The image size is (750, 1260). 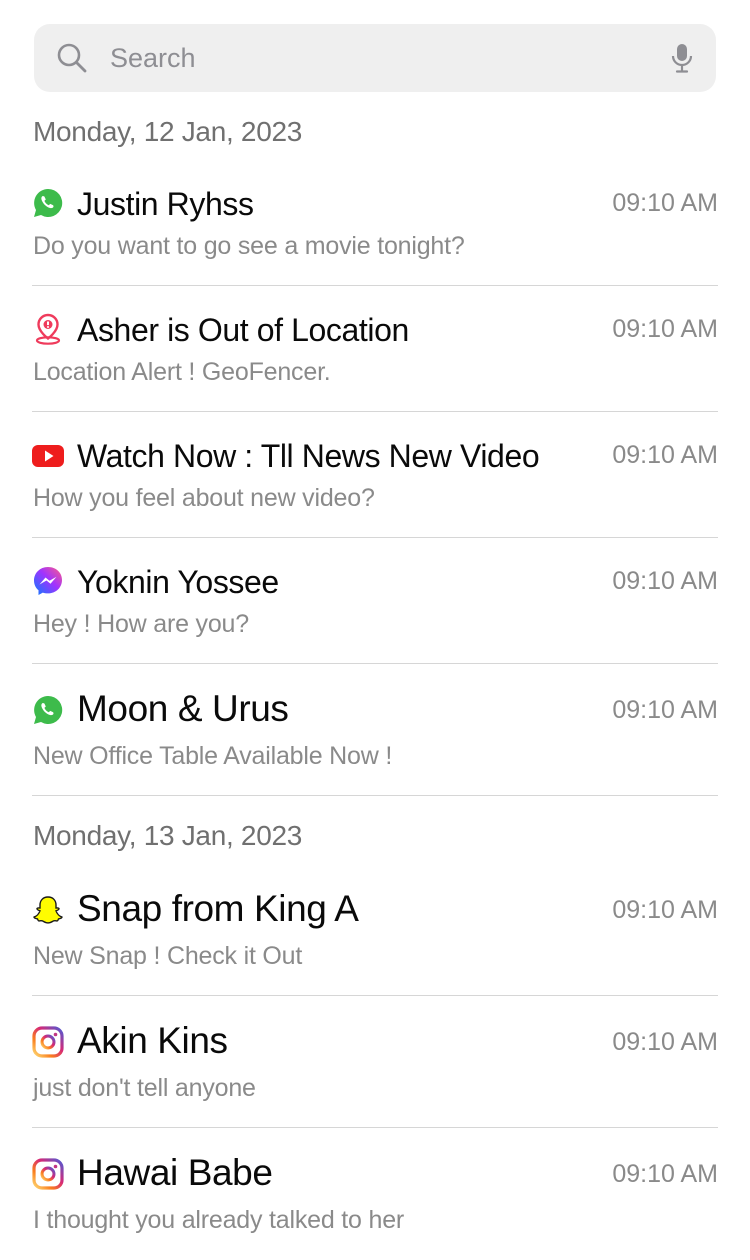 I want to click on search-input, so click(x=380, y=58).